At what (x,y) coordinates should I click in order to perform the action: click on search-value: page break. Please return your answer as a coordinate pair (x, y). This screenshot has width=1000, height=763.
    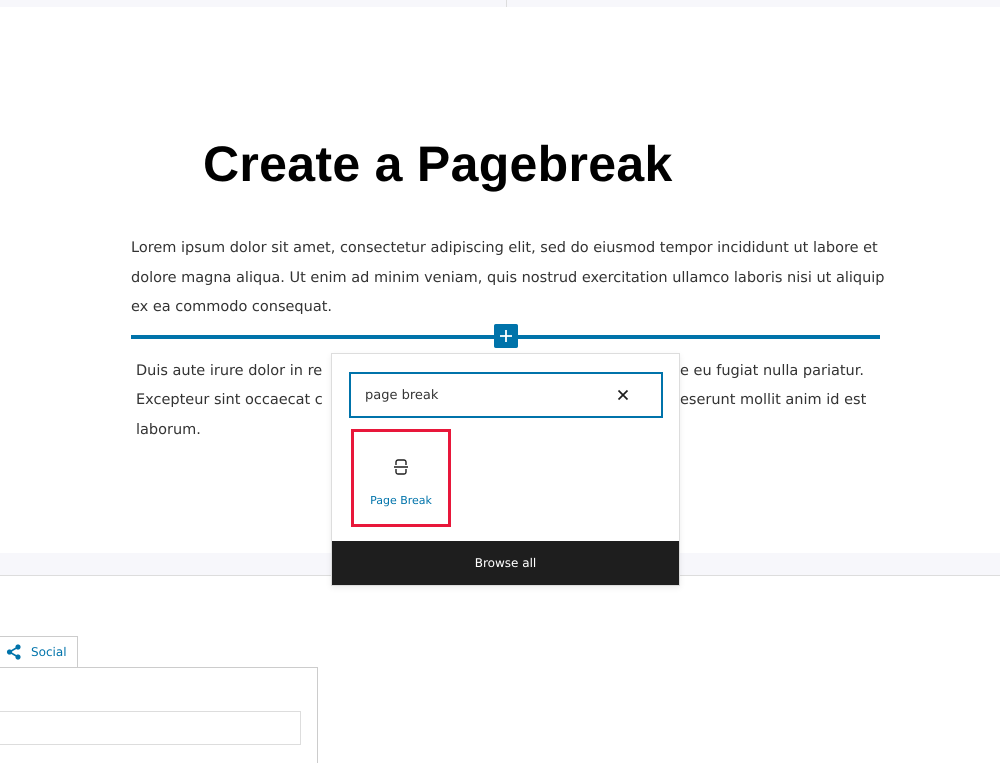
    Looking at the image, I should click on (401, 395).